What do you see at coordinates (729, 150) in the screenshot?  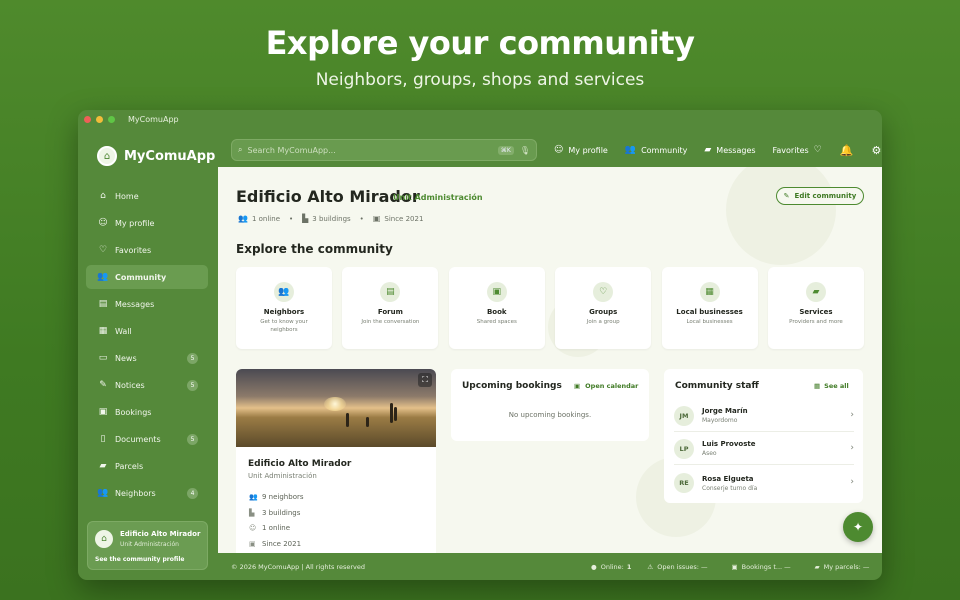 I see `nav-messages: ▰ Messages` at bounding box center [729, 150].